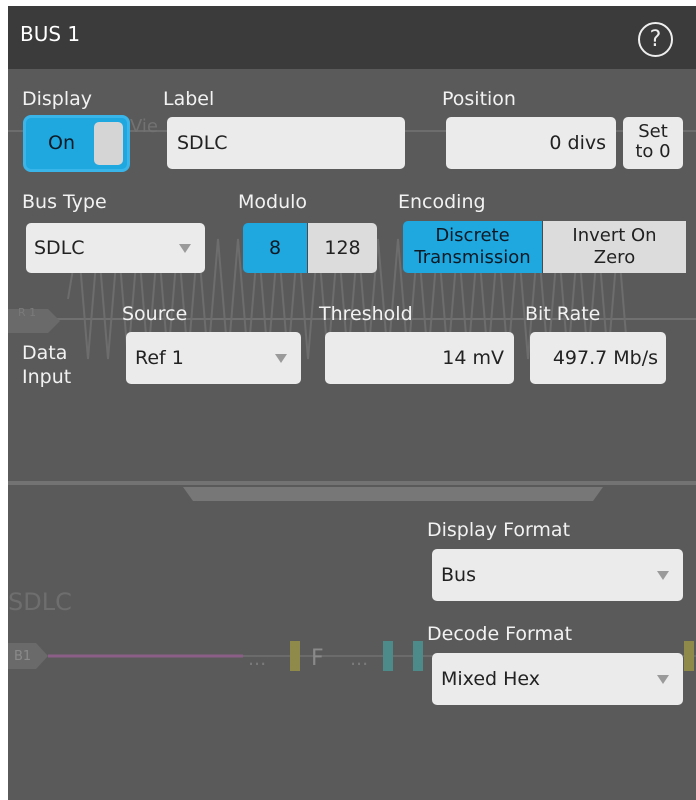 The image size is (696, 800). I want to click on bit-rate-input: 497.7 Mb/s, so click(598, 358).